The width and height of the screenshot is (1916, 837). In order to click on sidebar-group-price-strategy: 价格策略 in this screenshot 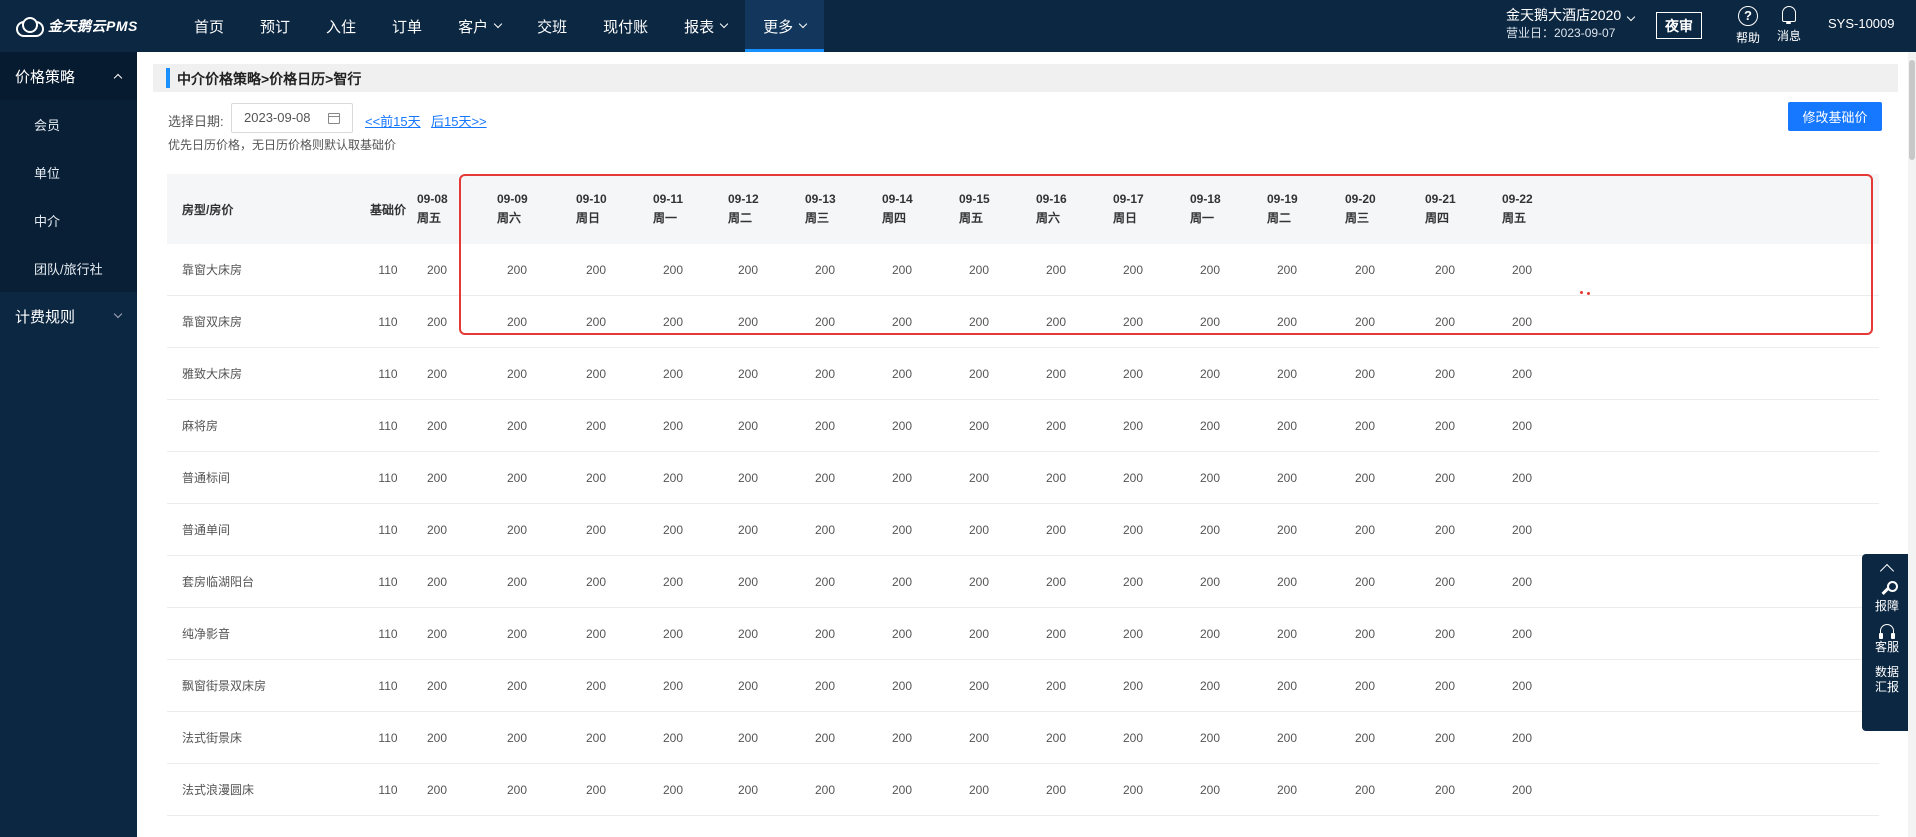, I will do `click(68, 76)`.